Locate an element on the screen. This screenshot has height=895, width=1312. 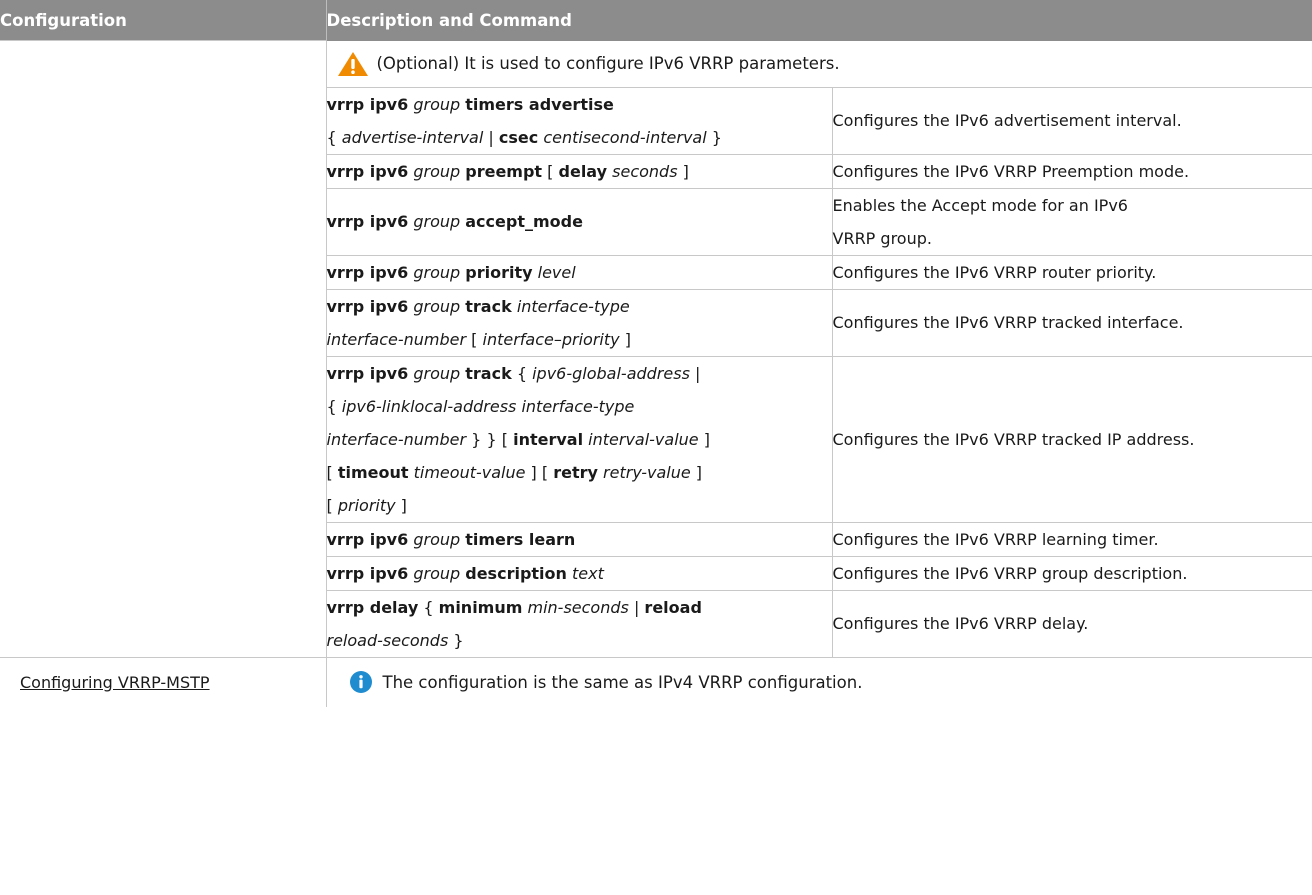
cmd-keyword: interval is located at coordinates (548, 439).